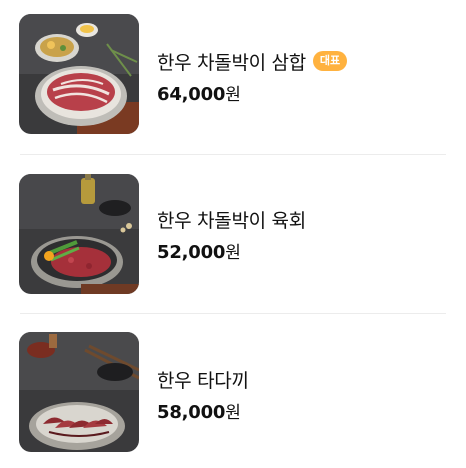 The image size is (466, 468). Describe the element at coordinates (203, 395) in the screenshot. I see `menu-item-info: 한우 타다끼 58,000원` at that location.